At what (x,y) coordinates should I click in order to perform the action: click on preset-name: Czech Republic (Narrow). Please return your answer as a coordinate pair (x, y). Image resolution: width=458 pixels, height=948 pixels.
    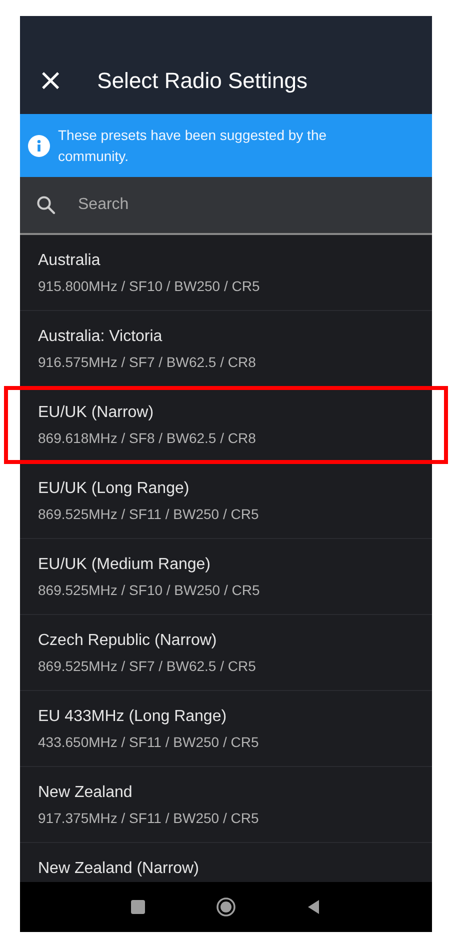
    Looking at the image, I should click on (128, 641).